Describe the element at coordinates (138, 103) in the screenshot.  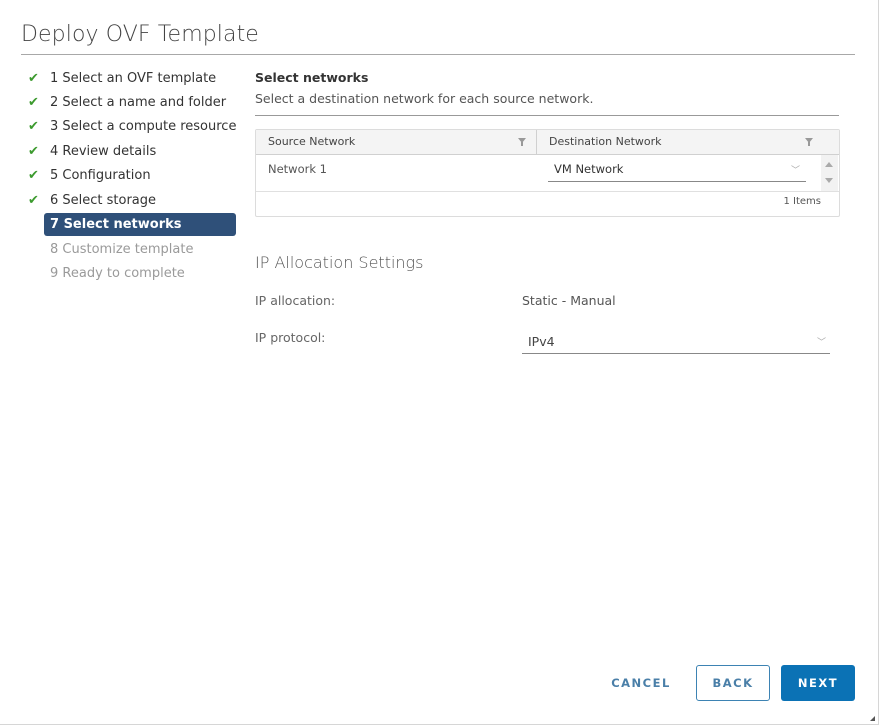
I see `step-label: 2 Select a name and folder` at that location.